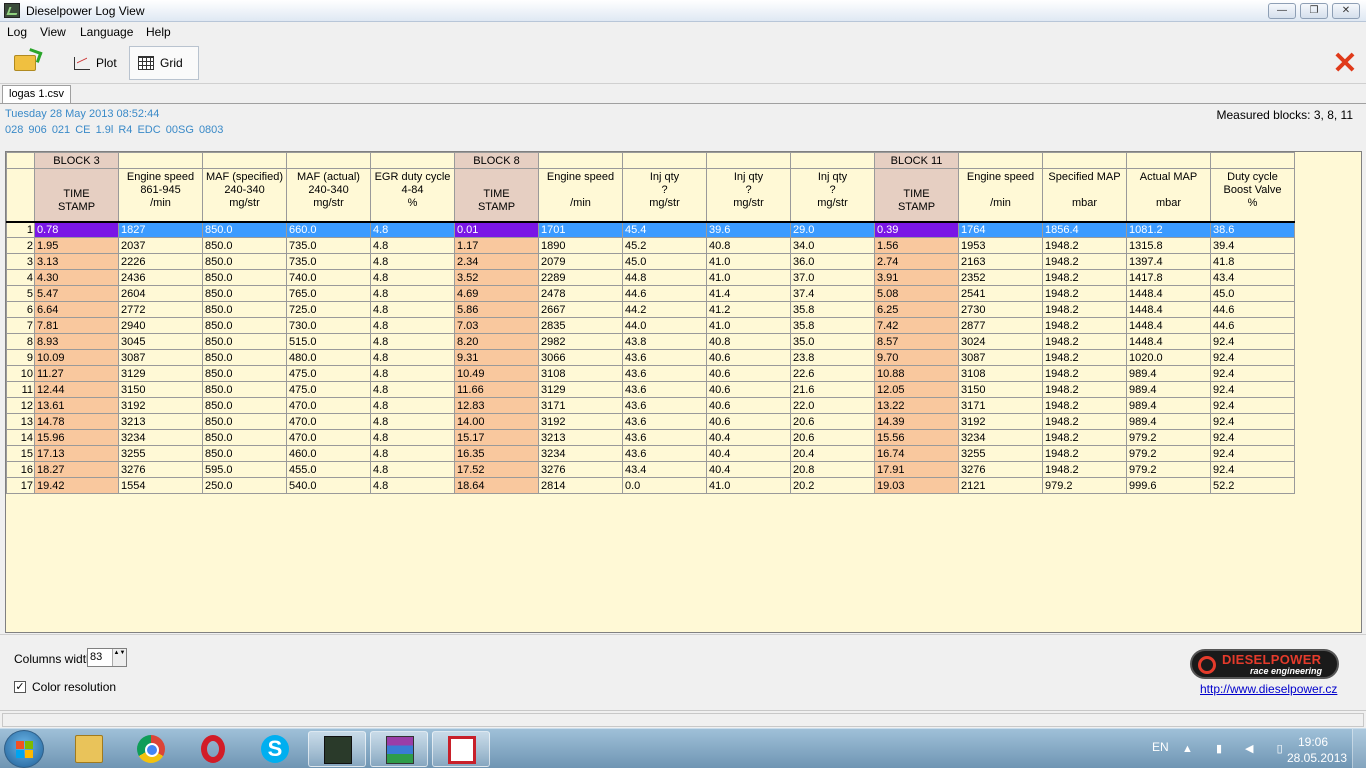 This screenshot has width=1366, height=768. What do you see at coordinates (76, 405) in the screenshot?
I see `timestamp-cell: 13.61` at bounding box center [76, 405].